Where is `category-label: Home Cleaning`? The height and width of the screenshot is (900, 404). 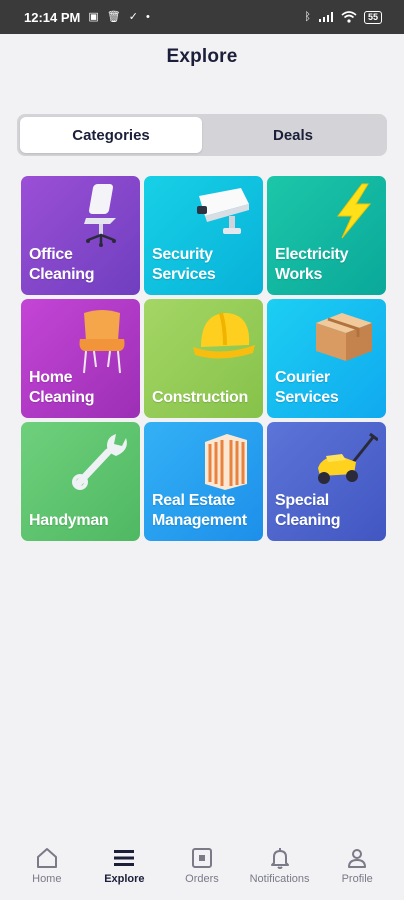
category-label: Home Cleaning is located at coordinates (62, 387).